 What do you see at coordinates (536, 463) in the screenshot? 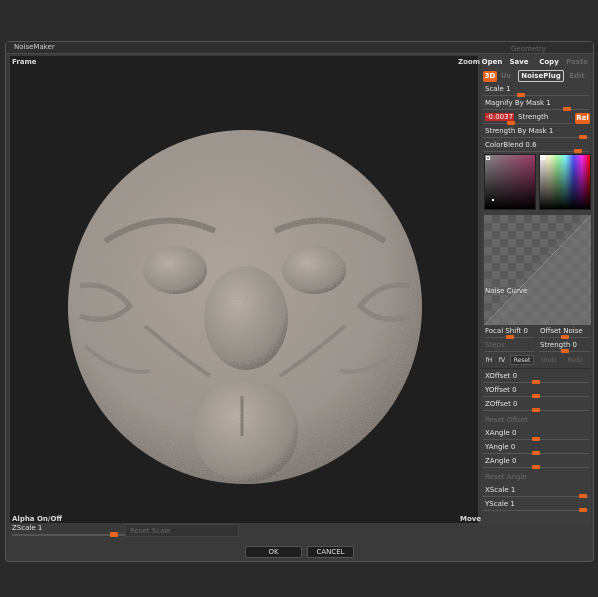
I see `zangle-slider: ZAngle 0` at bounding box center [536, 463].